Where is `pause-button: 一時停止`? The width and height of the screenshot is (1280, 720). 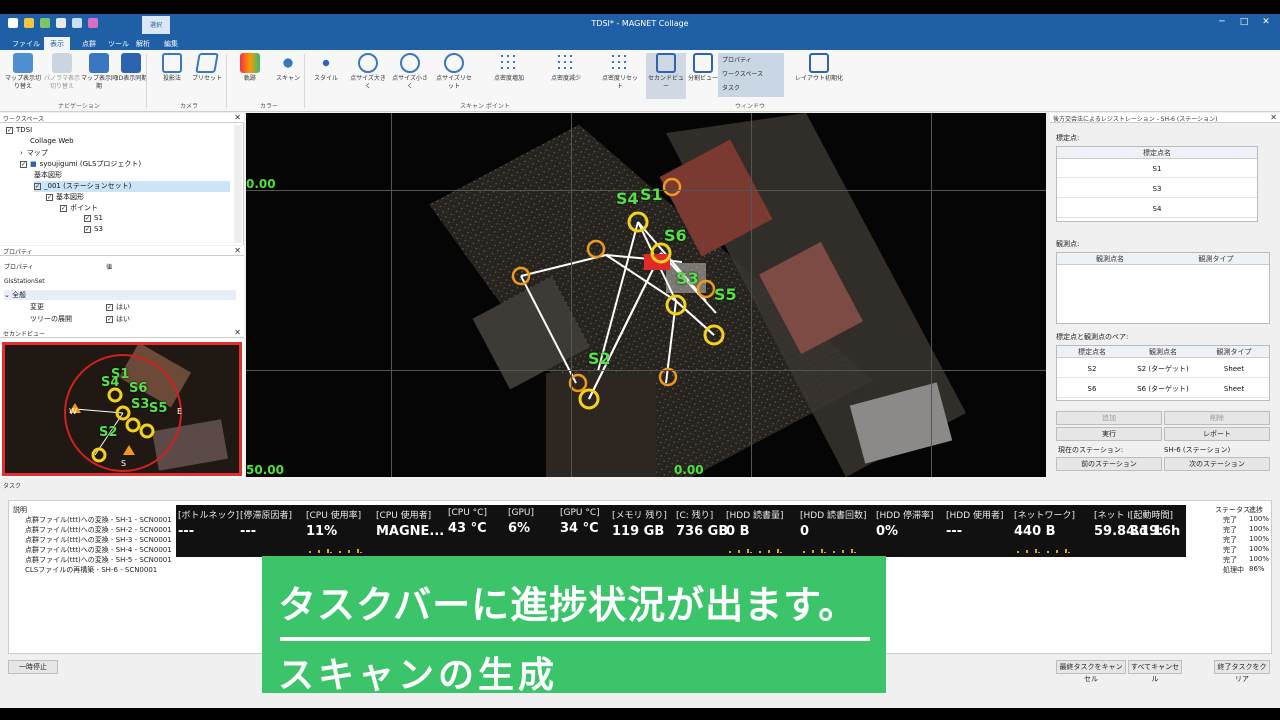 pause-button: 一時停止 is located at coordinates (33, 667).